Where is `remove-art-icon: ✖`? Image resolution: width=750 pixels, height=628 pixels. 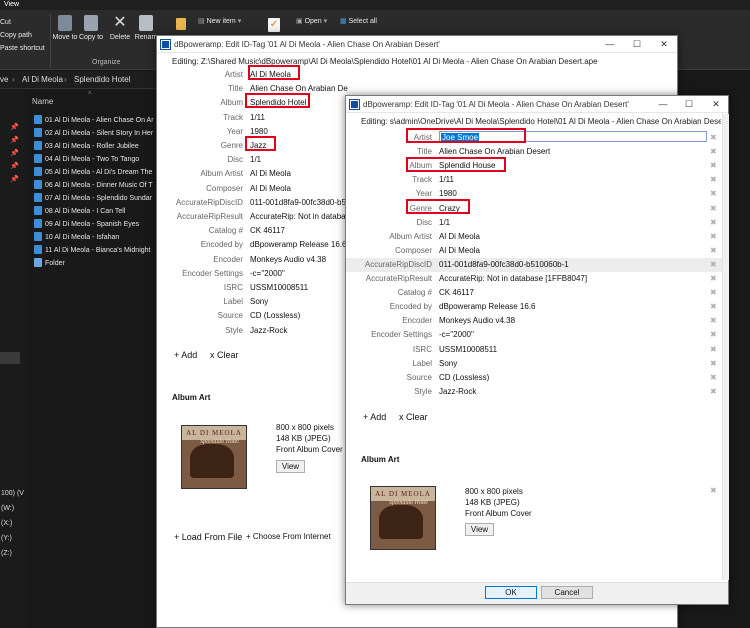 remove-art-icon: ✖ is located at coordinates (713, 490).